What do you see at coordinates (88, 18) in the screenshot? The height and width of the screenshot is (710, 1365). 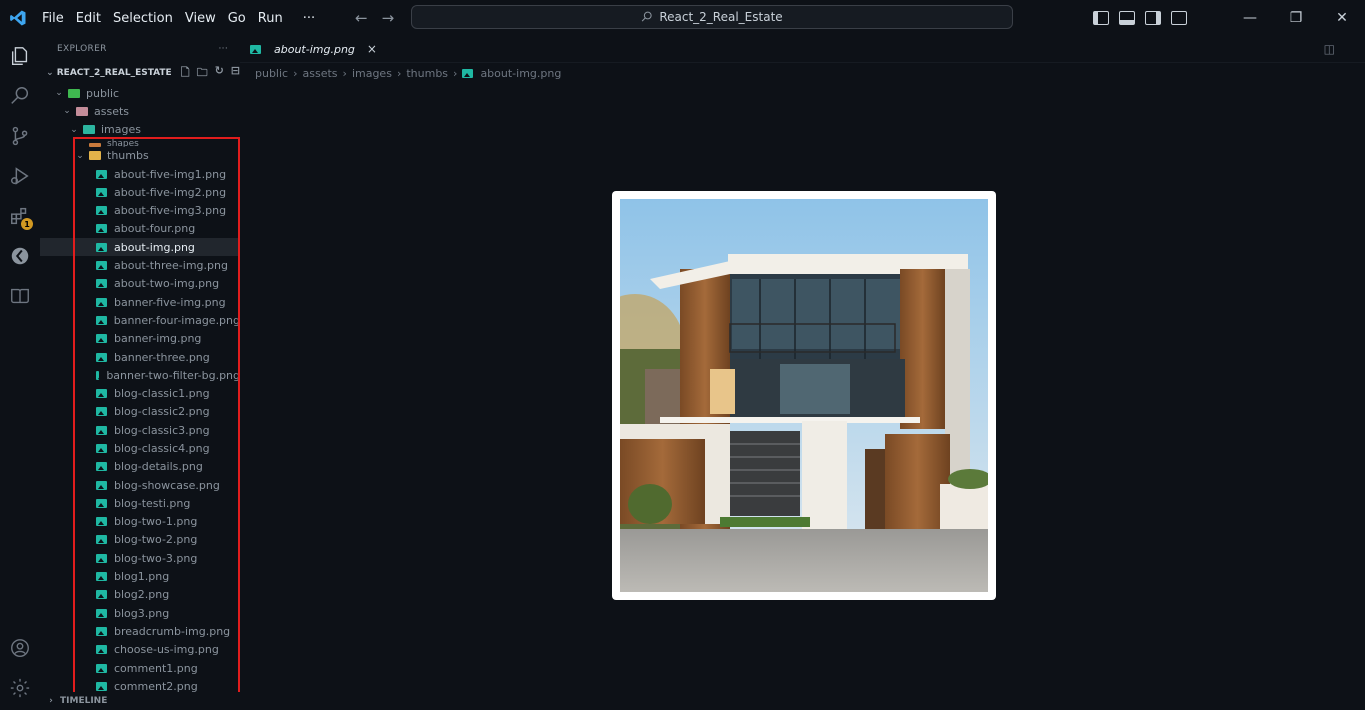 I see `menu-edit: Edit` at bounding box center [88, 18].